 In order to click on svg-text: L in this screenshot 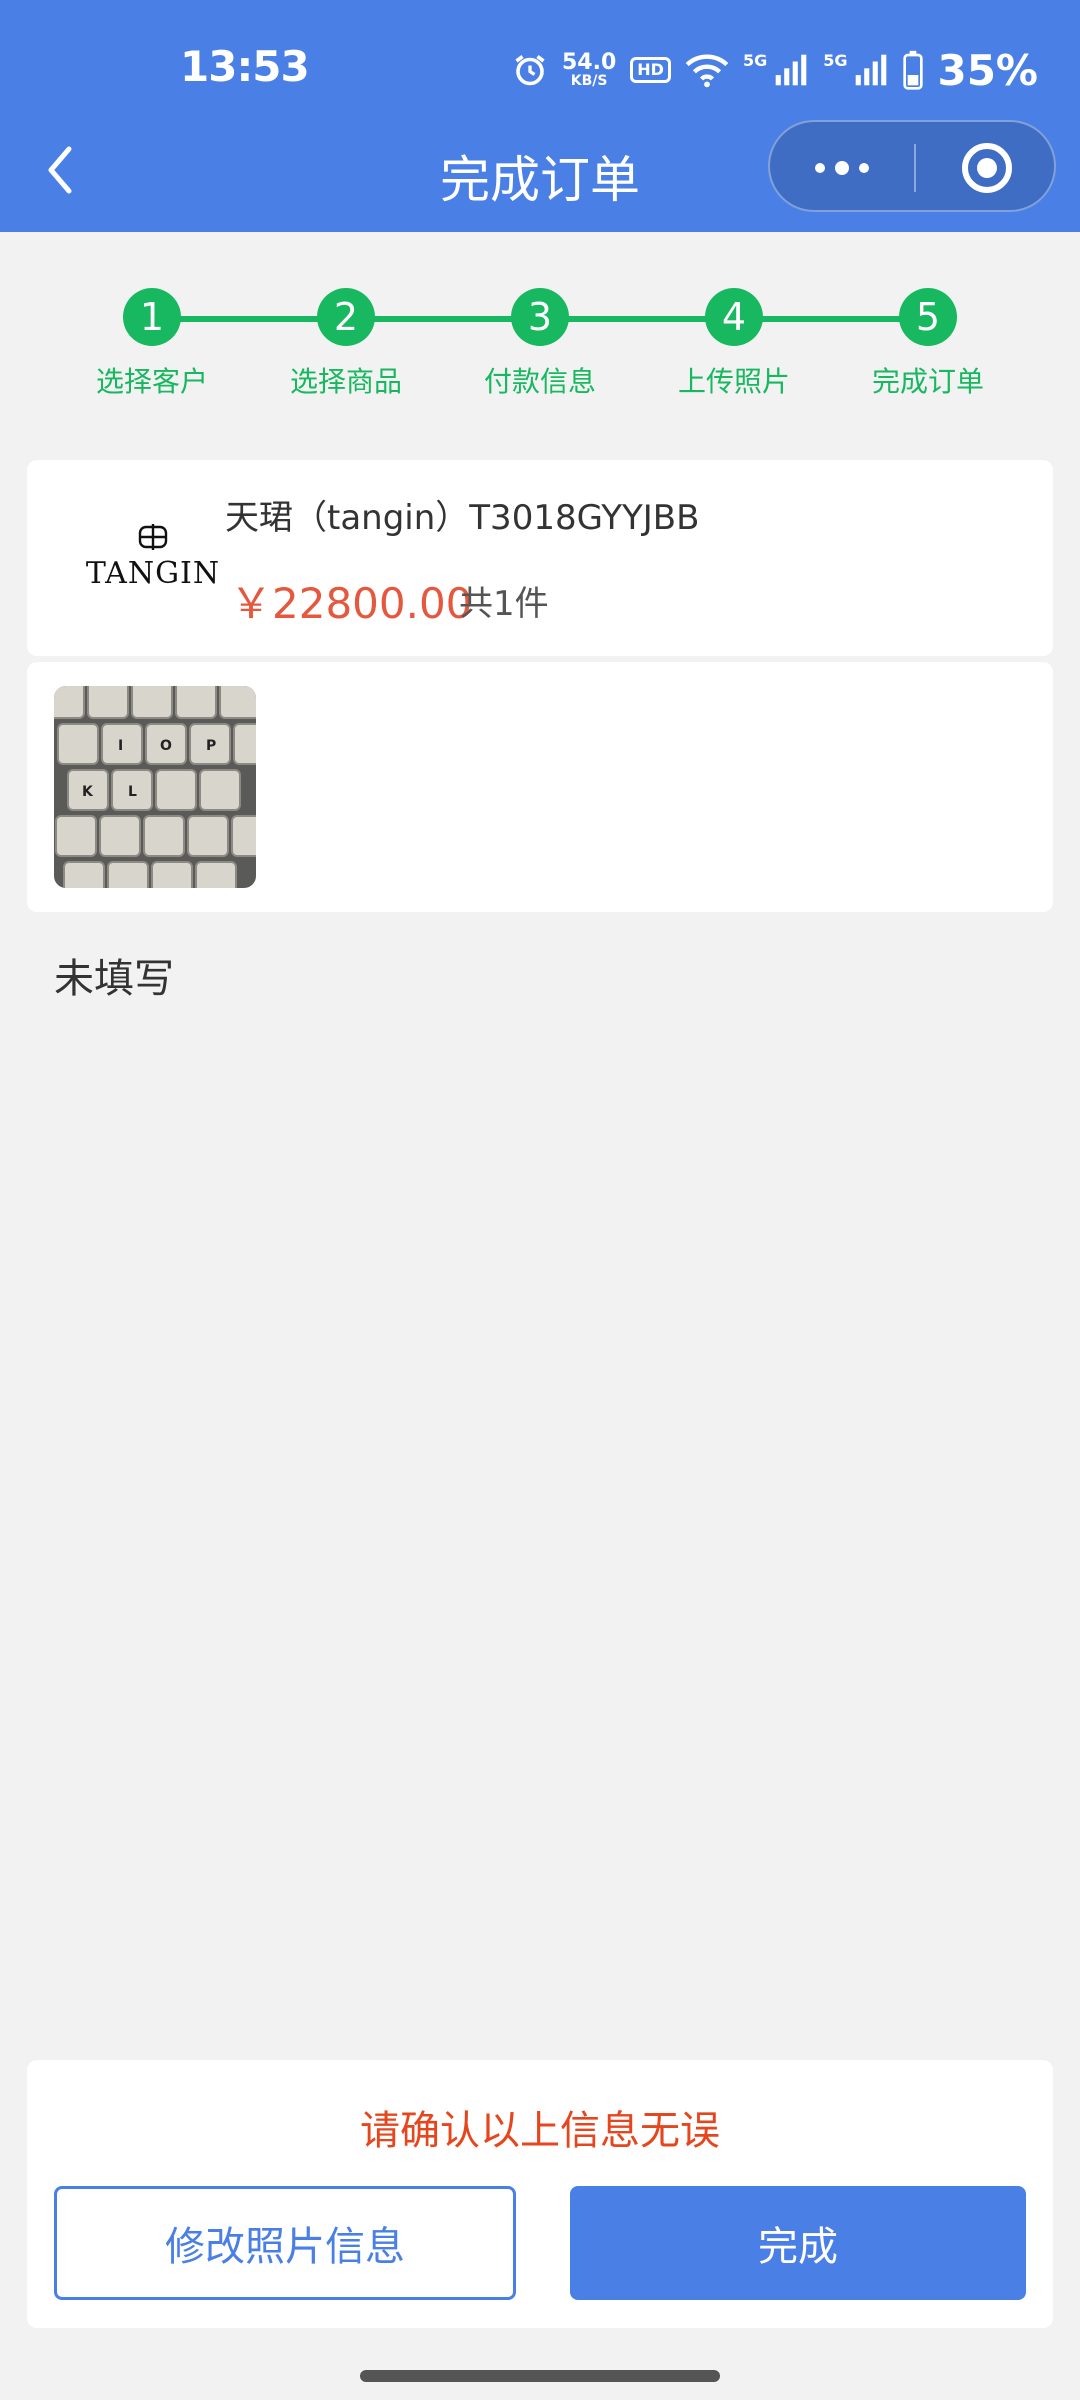, I will do `click(132, 792)`.